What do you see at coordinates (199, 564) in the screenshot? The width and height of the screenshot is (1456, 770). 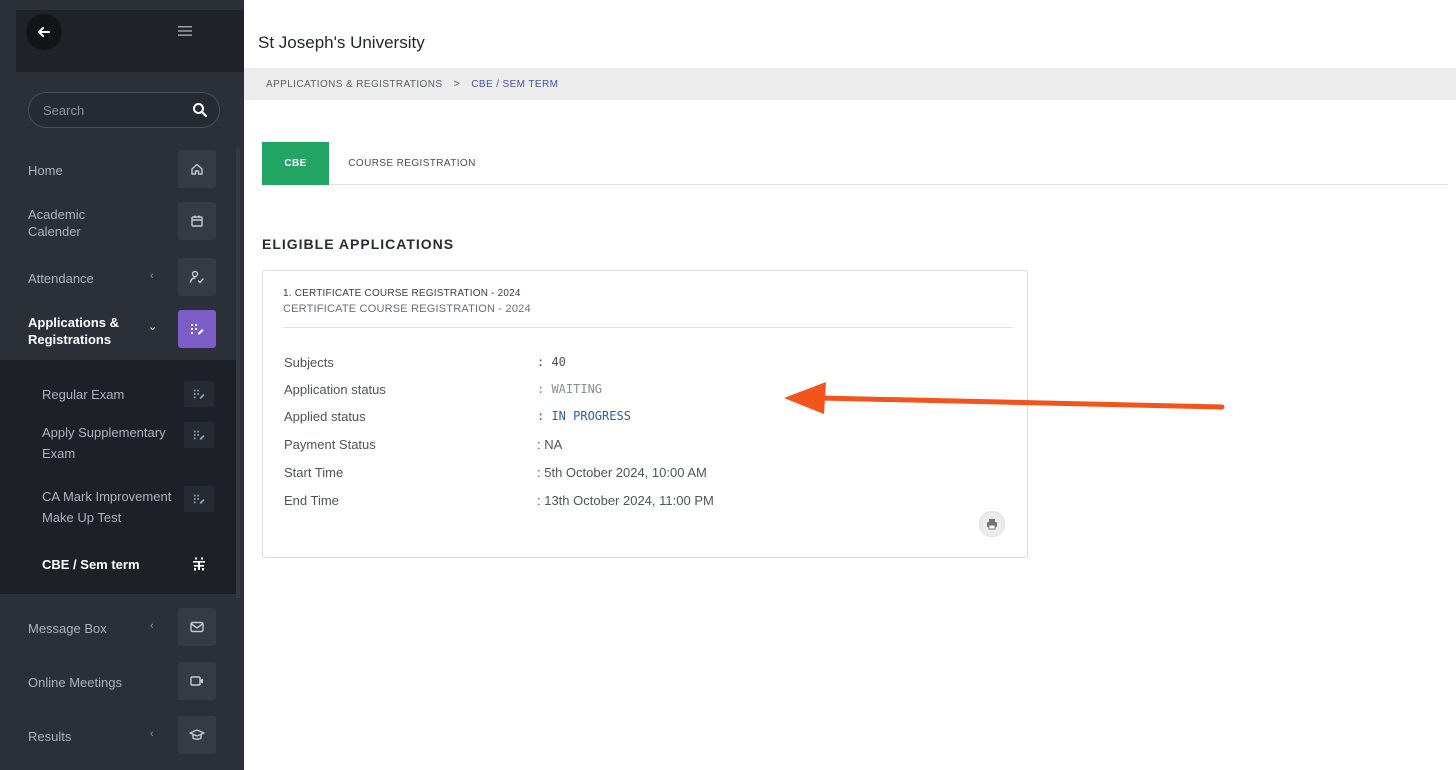 I see `org-chart-icon` at bounding box center [199, 564].